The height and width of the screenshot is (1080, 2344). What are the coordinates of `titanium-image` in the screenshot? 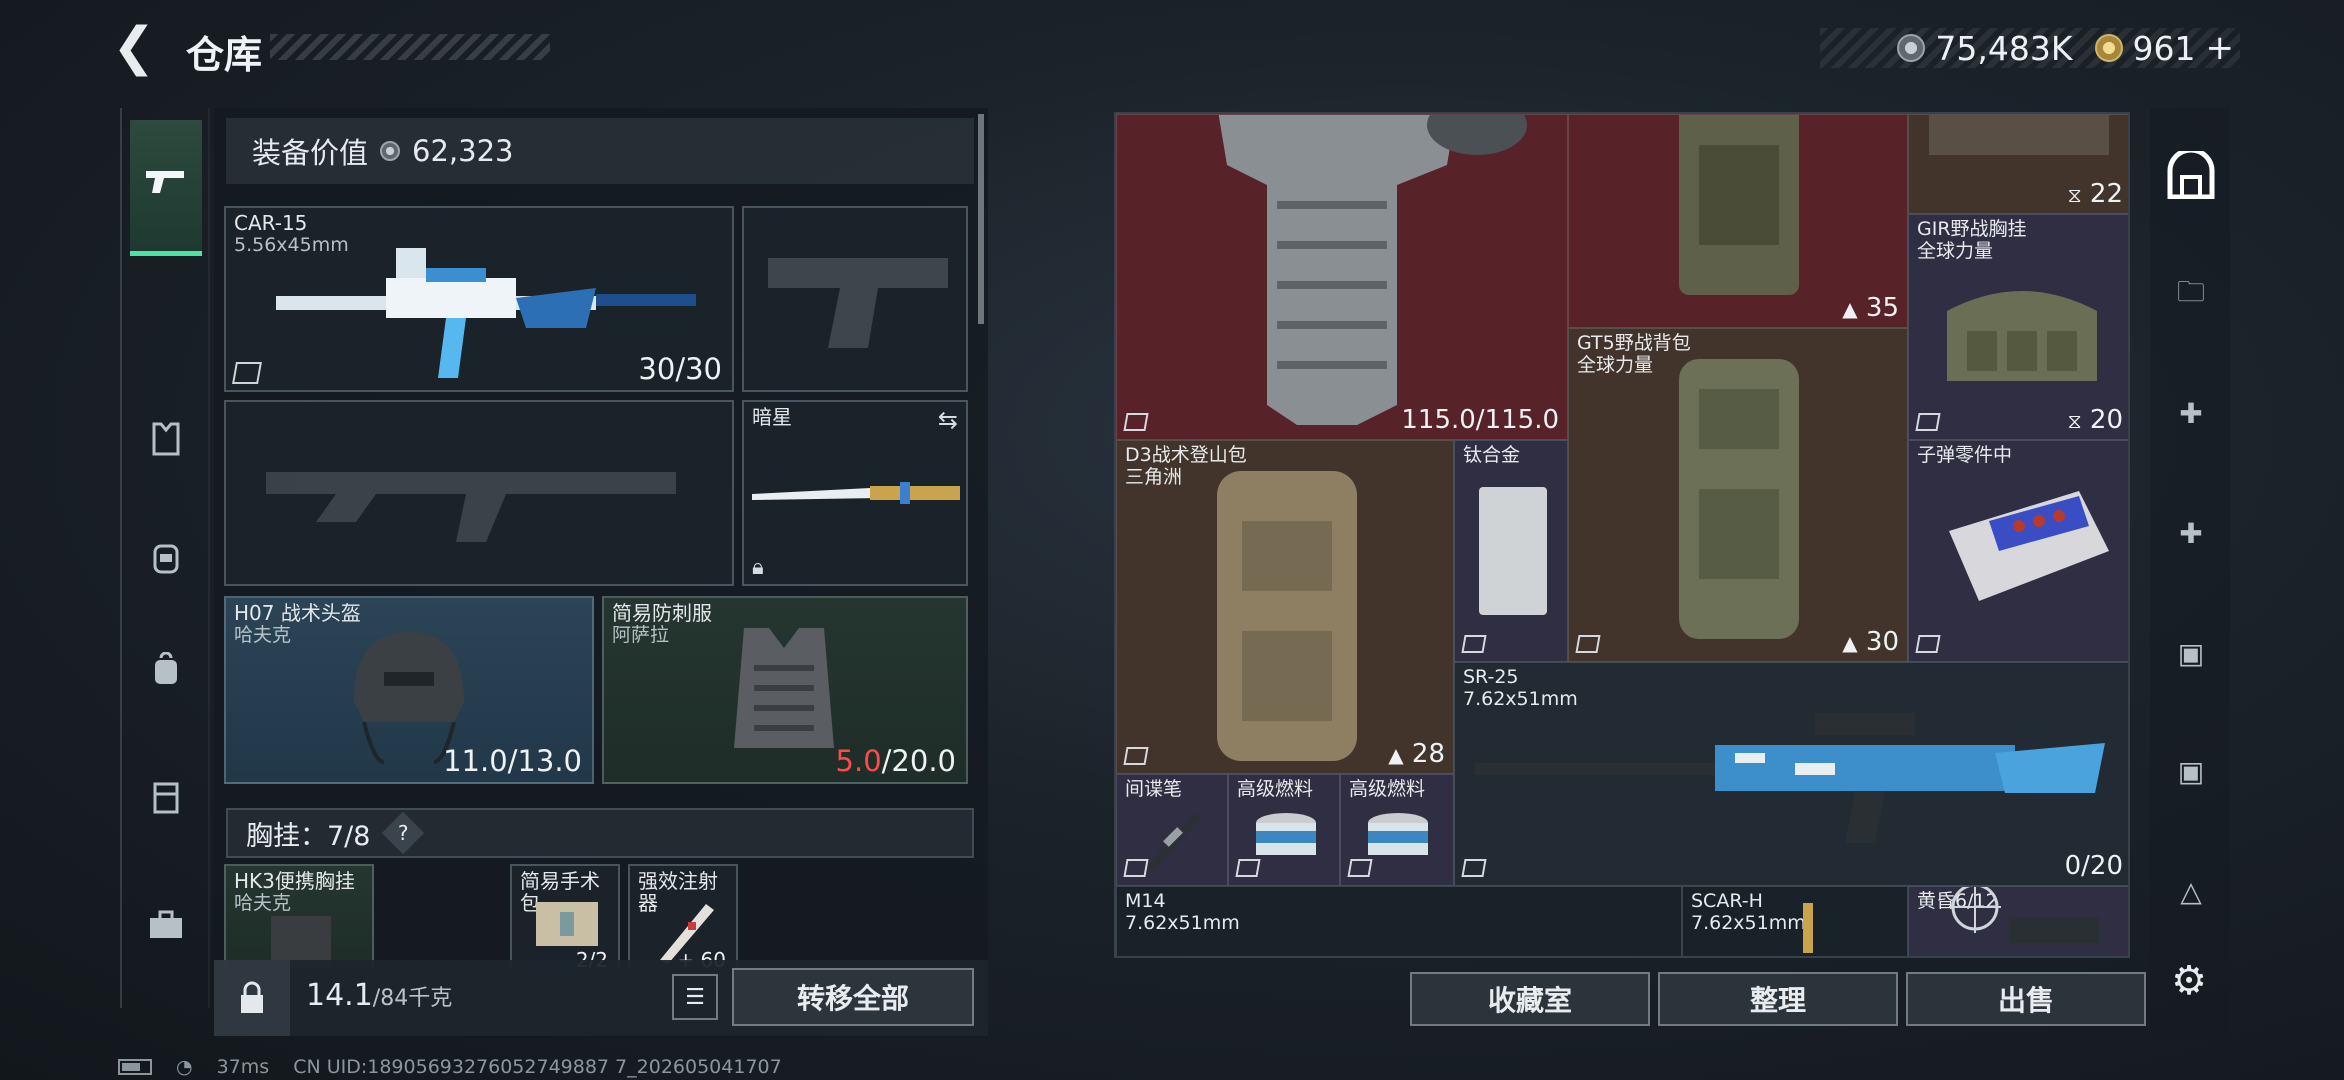 It's located at (1513, 551).